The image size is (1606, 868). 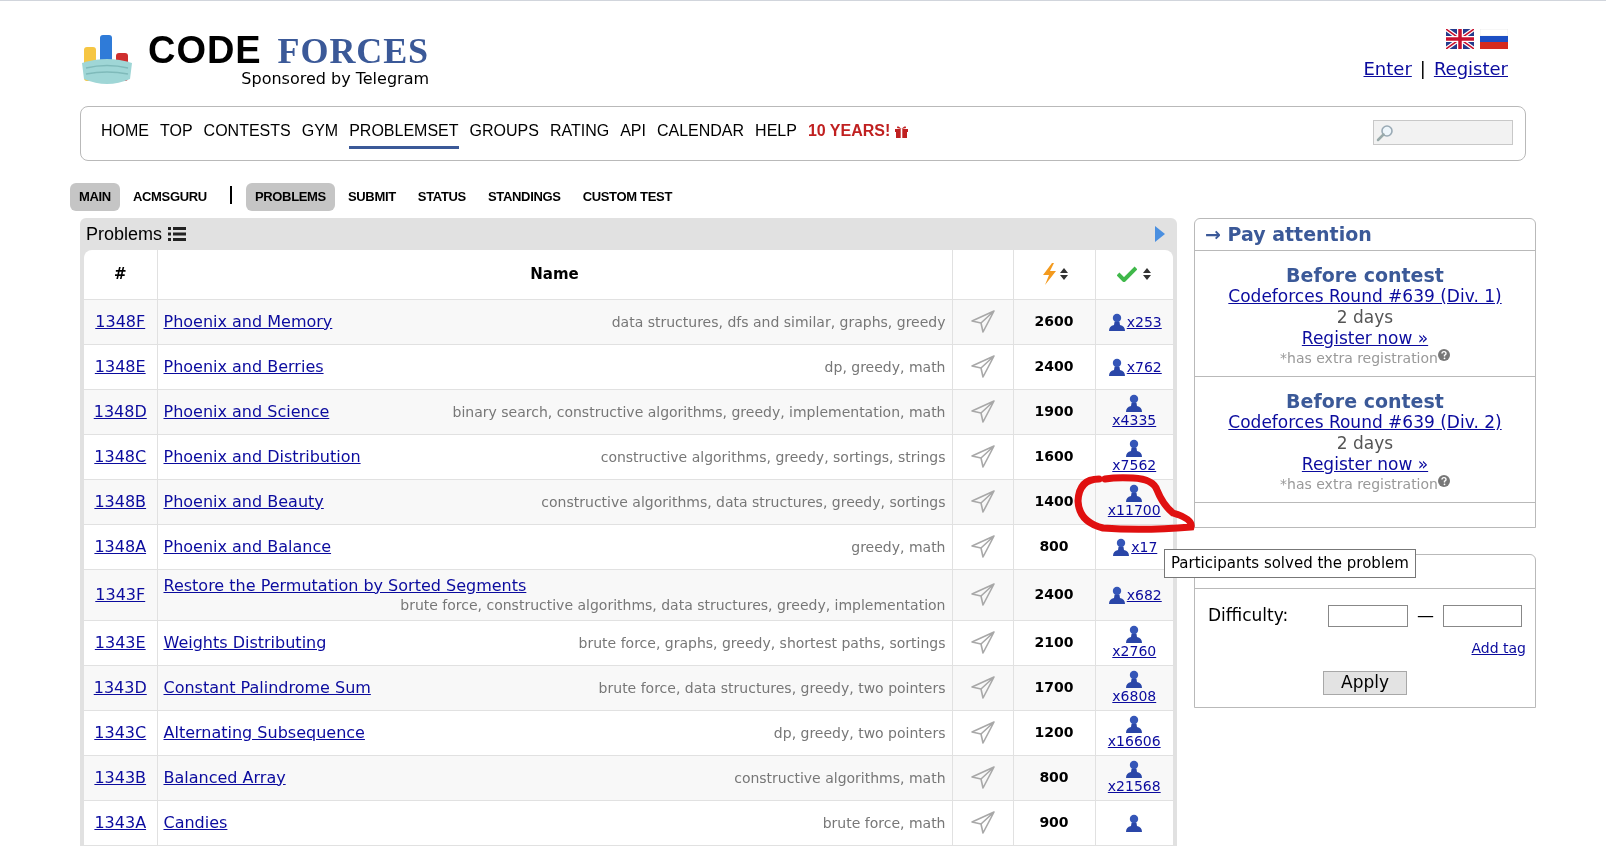 What do you see at coordinates (579, 133) in the screenshot?
I see `nav-link: RATING` at bounding box center [579, 133].